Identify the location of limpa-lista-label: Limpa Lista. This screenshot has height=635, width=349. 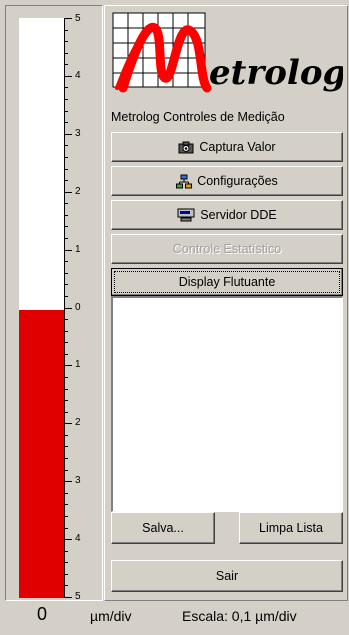
(291, 528).